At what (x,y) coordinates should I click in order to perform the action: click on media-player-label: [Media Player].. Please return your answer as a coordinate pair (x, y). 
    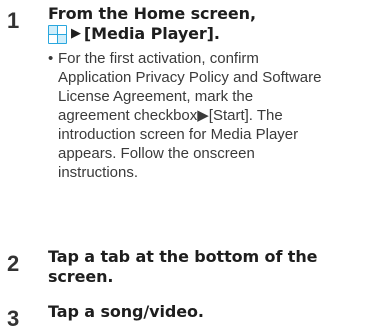
    Looking at the image, I should click on (151, 33).